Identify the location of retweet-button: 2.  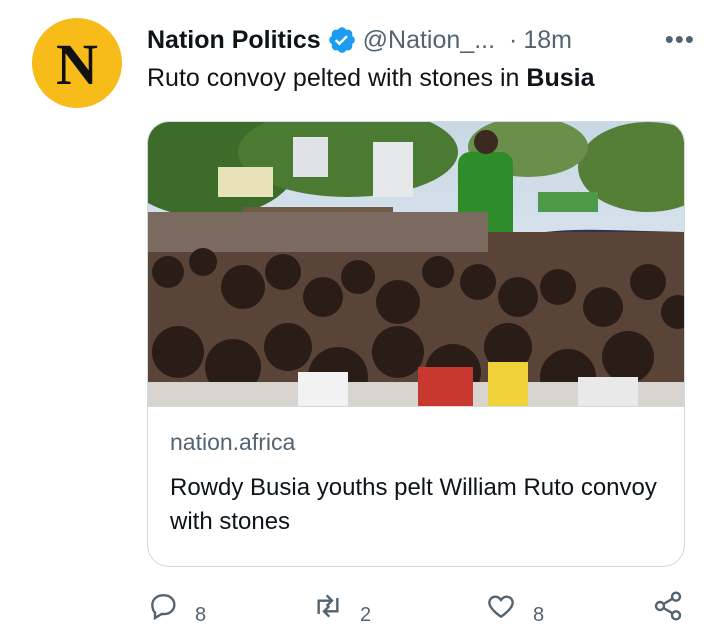
(341, 608).